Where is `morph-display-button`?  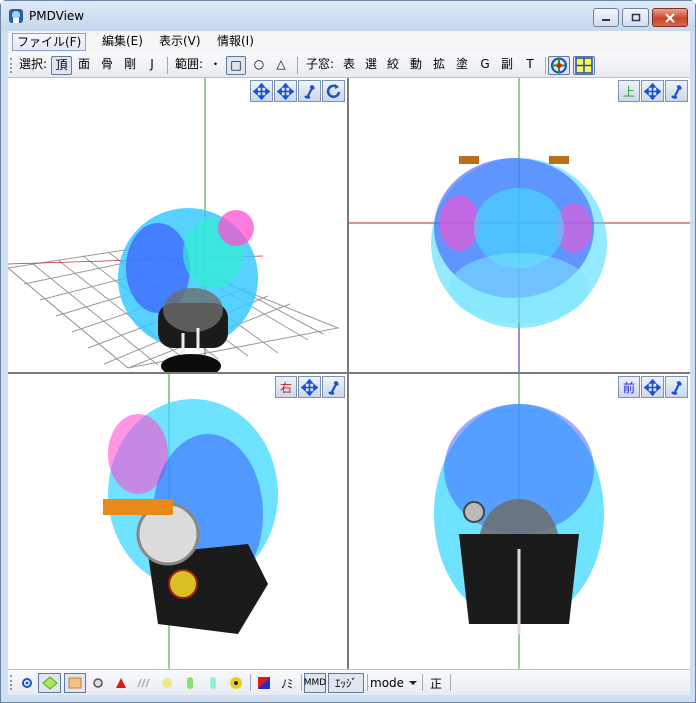 morph-display-button is located at coordinates (144, 683).